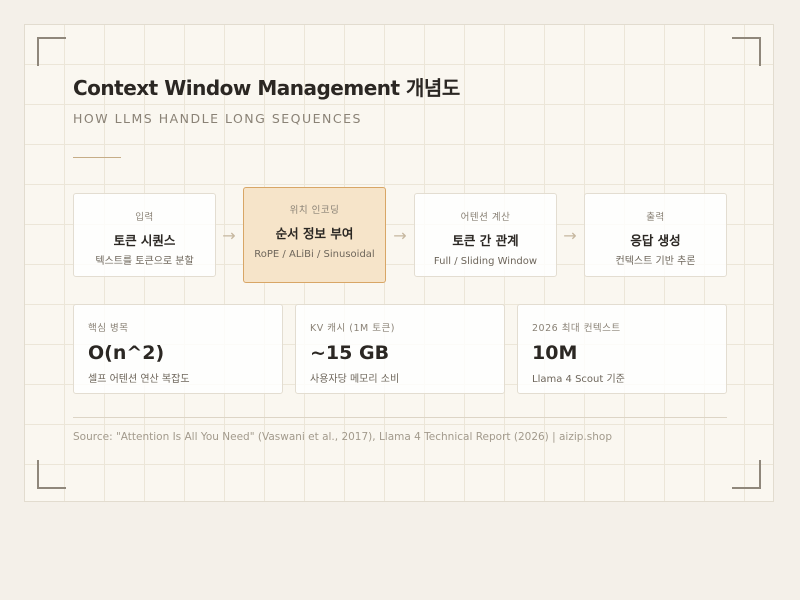 This screenshot has width=800, height=600. I want to click on step-attention: 어텐션 계산 토큰 간 관계 Full / Sliding Window, so click(485, 235).